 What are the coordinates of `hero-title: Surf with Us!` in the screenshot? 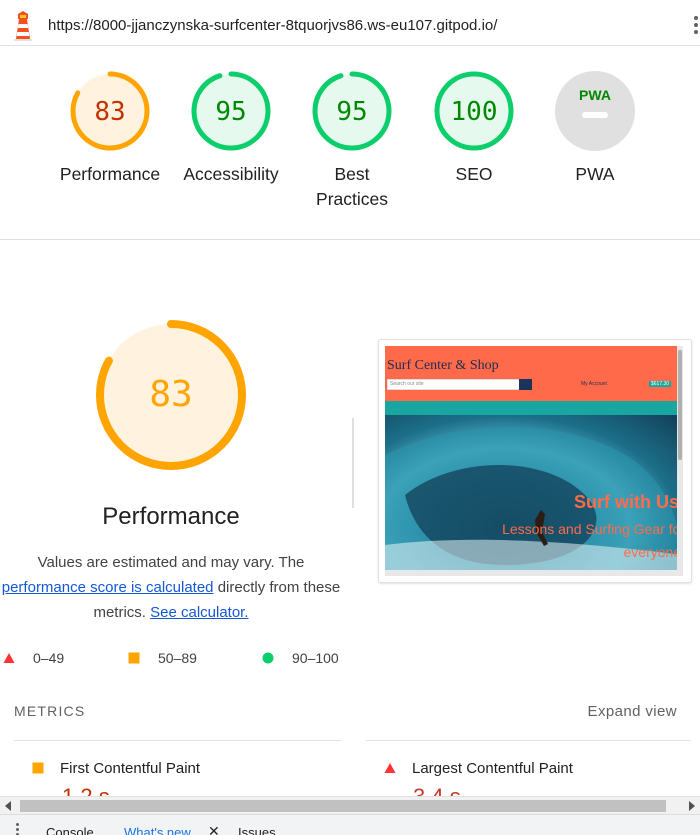 It's located at (628, 502).